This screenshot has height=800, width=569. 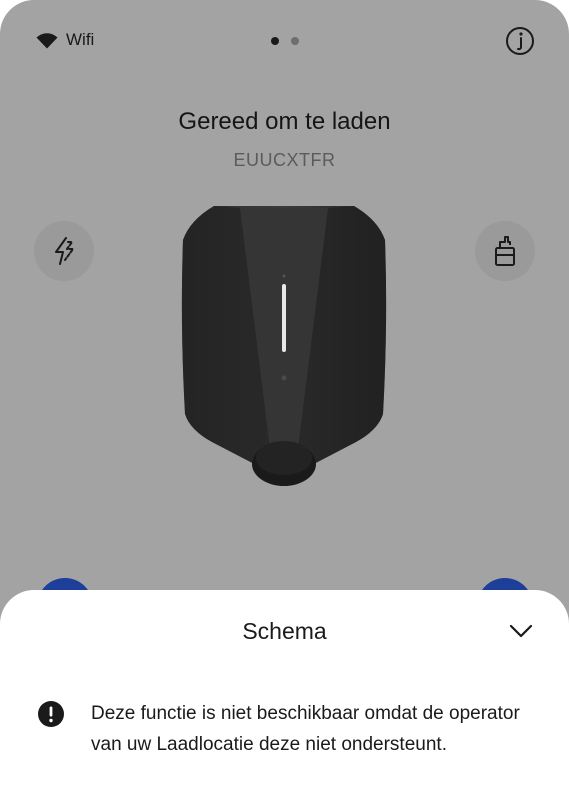 I want to click on chevron-down-icon, so click(x=521, y=631).